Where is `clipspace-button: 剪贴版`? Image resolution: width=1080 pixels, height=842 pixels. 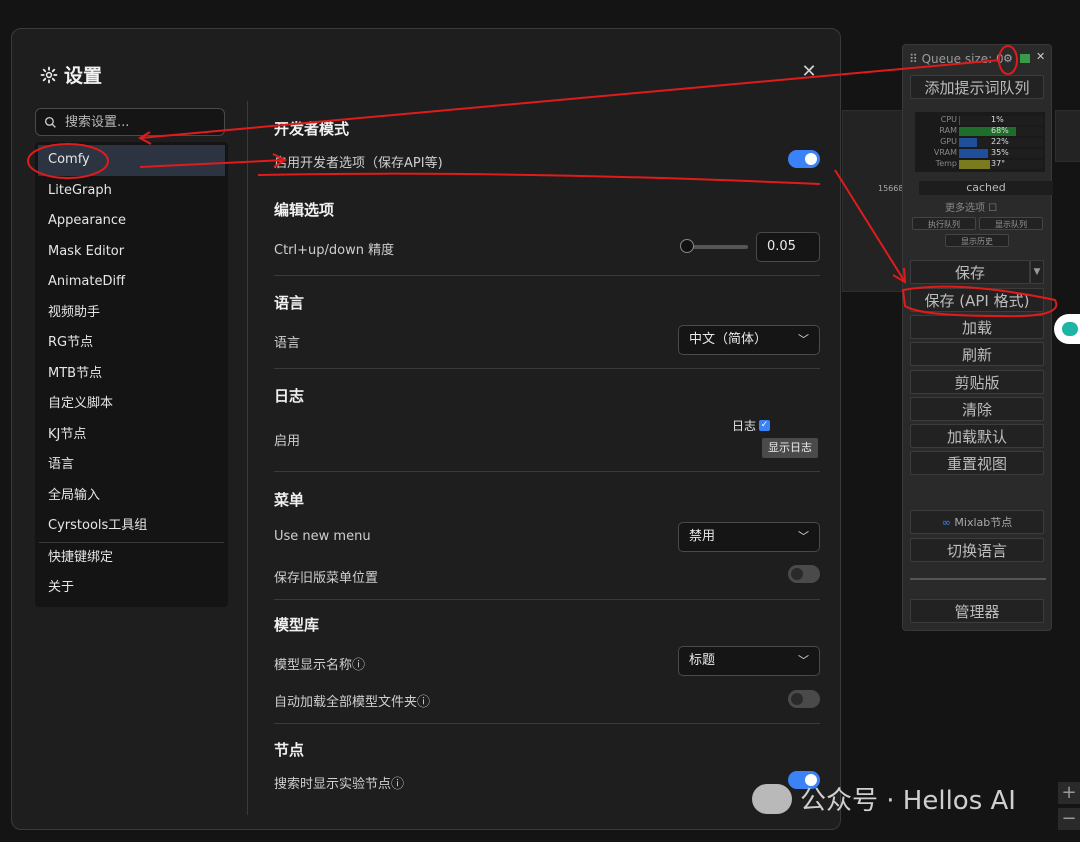 clipspace-button: 剪贴版 is located at coordinates (977, 382).